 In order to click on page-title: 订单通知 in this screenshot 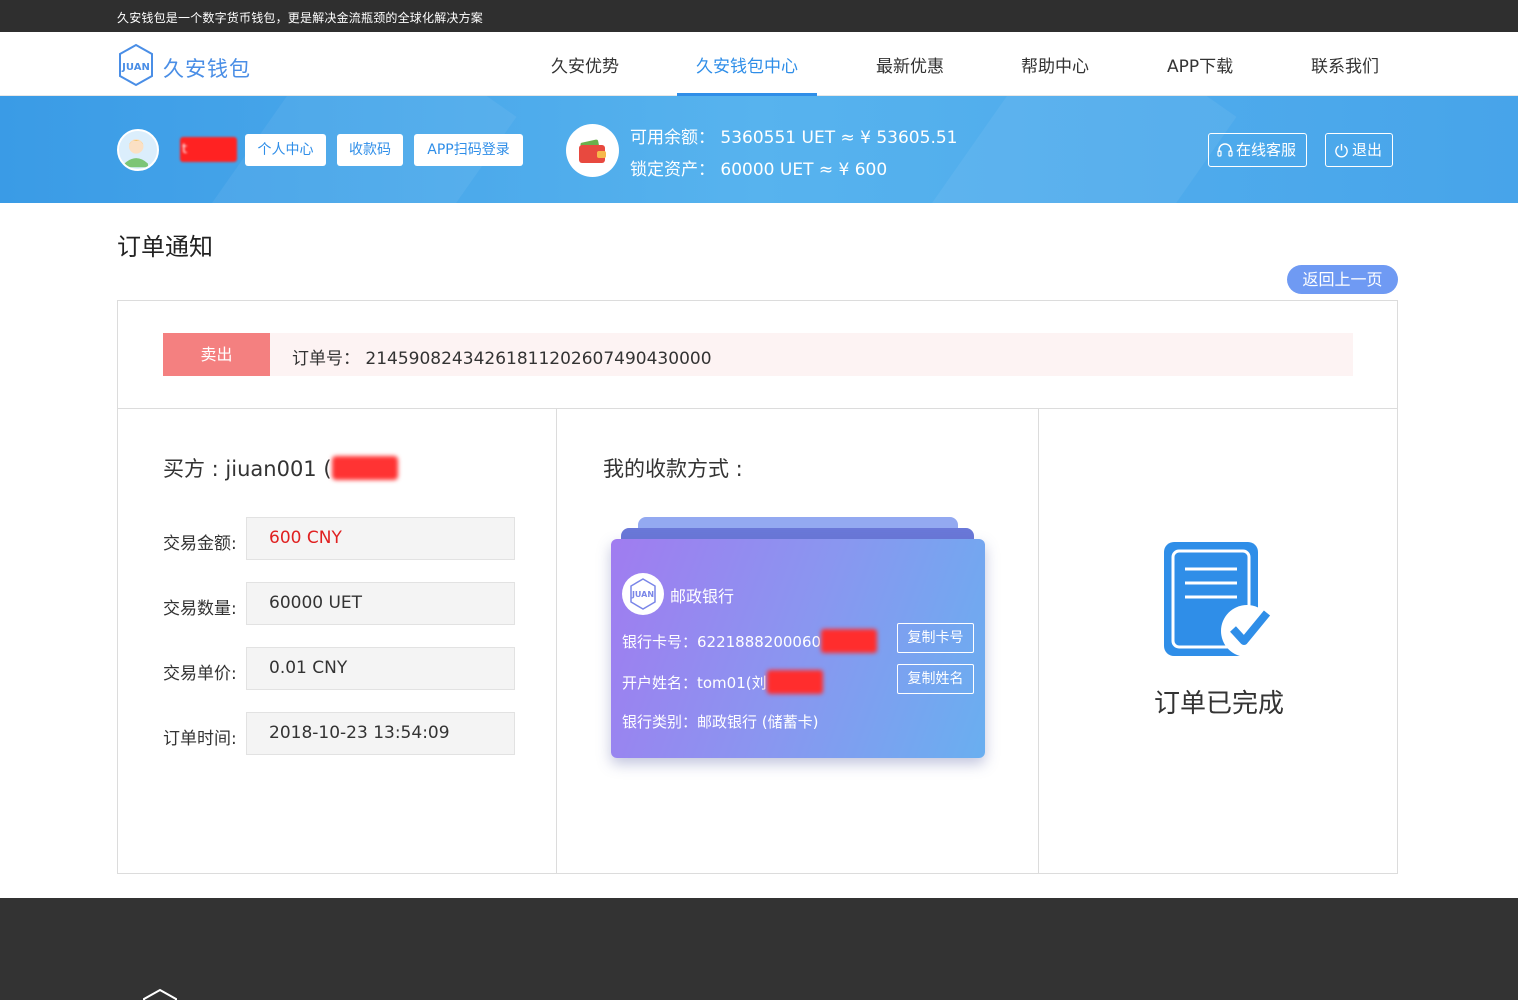, I will do `click(165, 247)`.